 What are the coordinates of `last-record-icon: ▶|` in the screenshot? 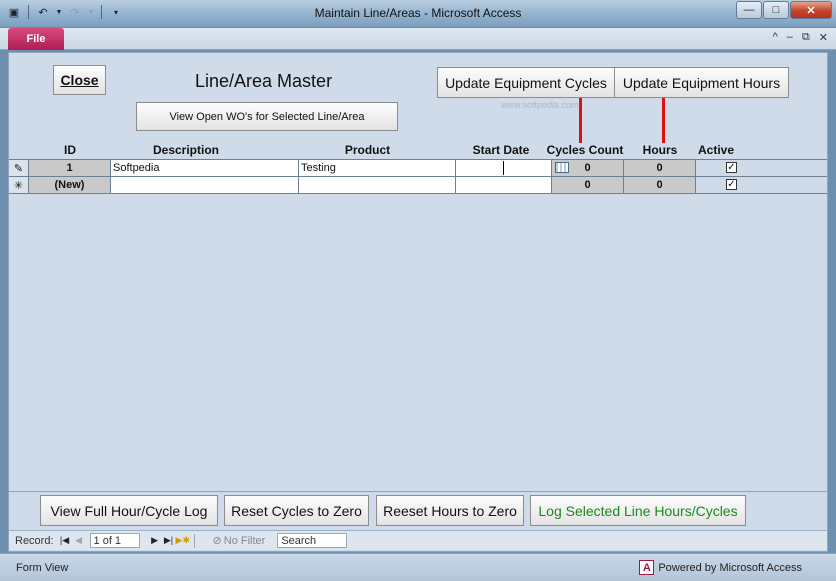 It's located at (169, 540).